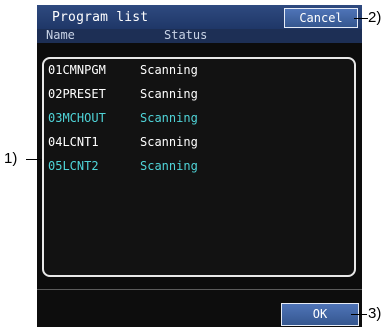 The image size is (389, 327). Describe the element at coordinates (77, 118) in the screenshot. I see `program-name: 03MCHOUT` at that location.